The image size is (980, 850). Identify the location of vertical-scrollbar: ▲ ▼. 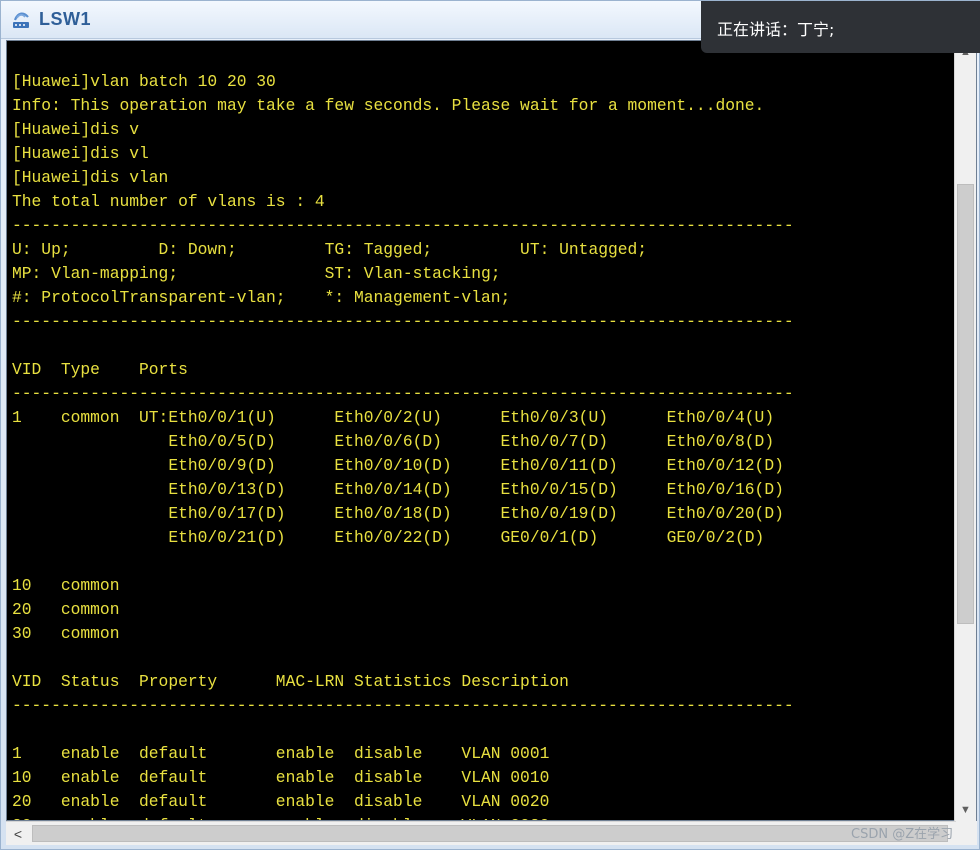
(965, 431).